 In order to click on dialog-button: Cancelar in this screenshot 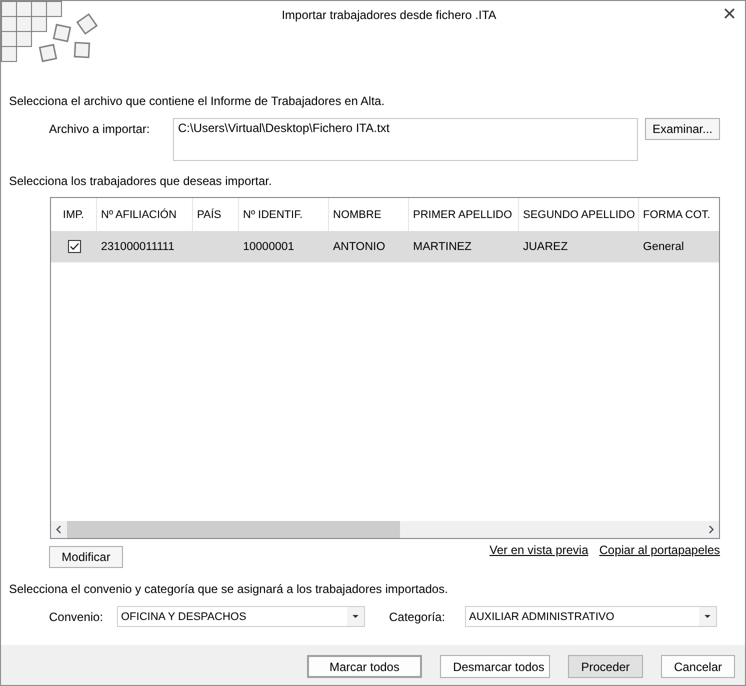, I will do `click(697, 666)`.